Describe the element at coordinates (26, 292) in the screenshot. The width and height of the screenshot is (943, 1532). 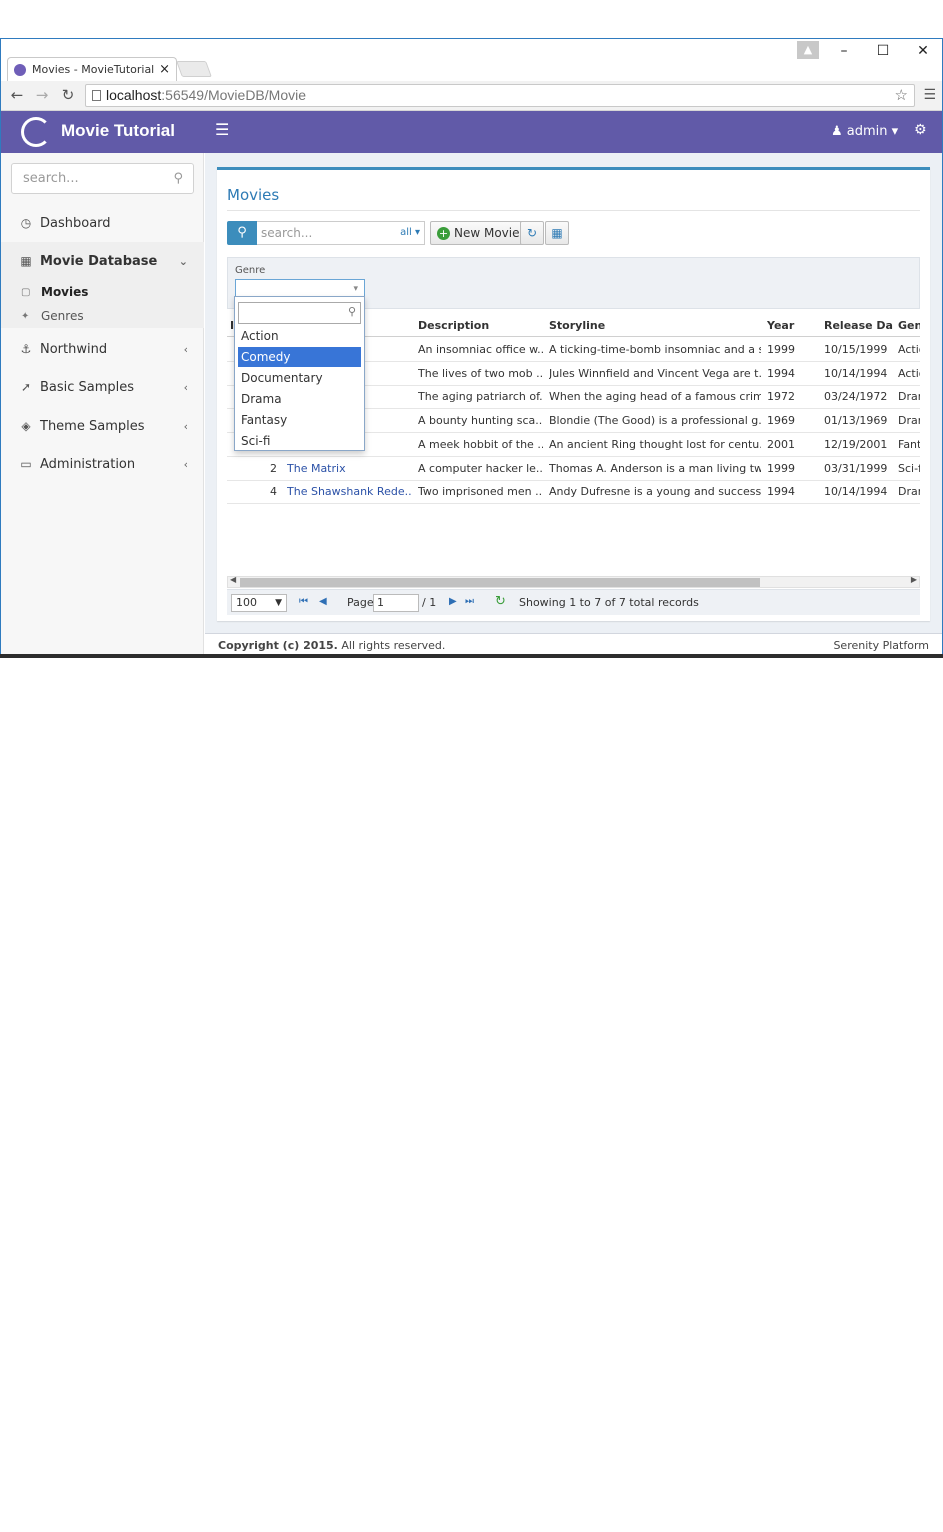
I see `film-icon: ▢` at that location.